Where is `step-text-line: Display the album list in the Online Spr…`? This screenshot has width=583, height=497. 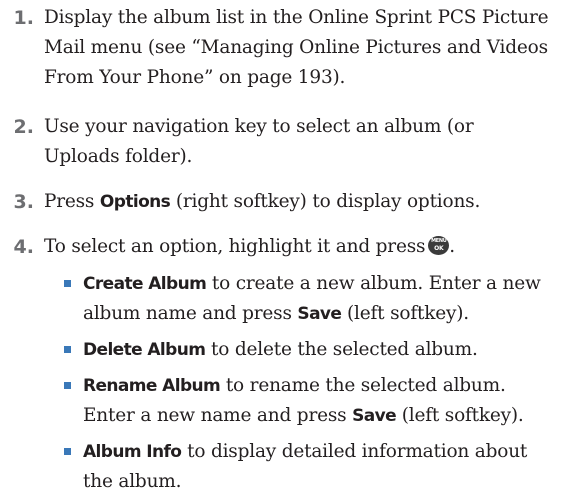
step-text-line: Display the album list in the Online Spr… is located at coordinates (296, 17).